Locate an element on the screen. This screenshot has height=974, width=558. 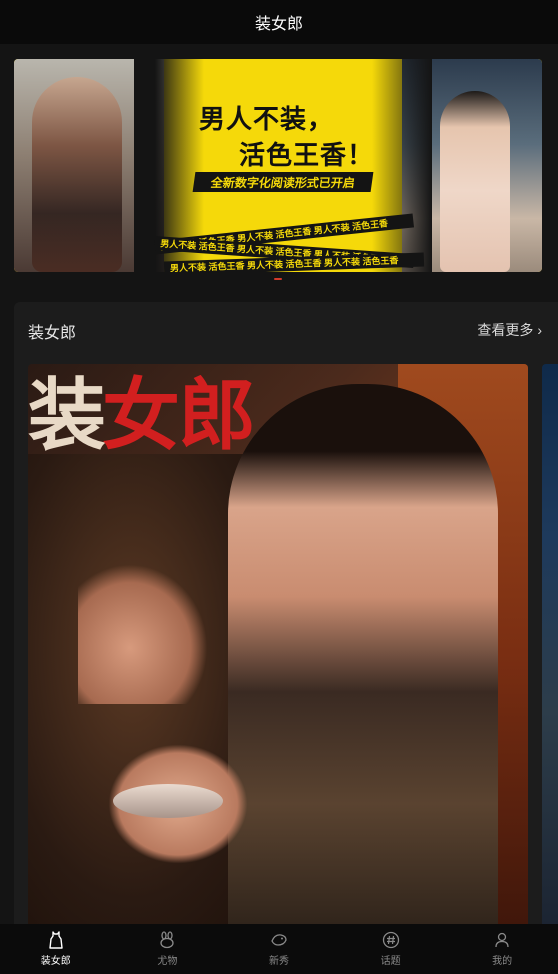
banner-headline-line1: 男人不装， is located at coordinates (267, 119).